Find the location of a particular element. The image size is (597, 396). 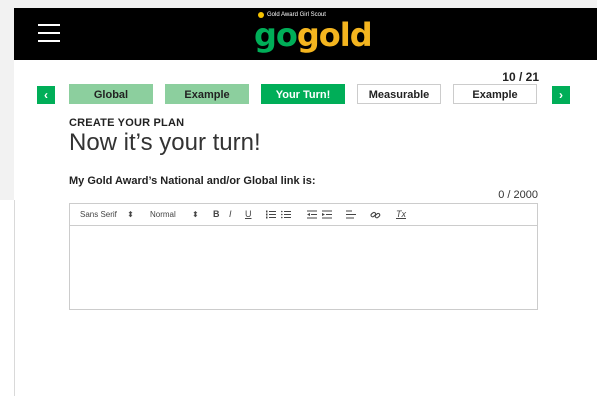

page-title: Now it’s your turn! is located at coordinates (165, 142).